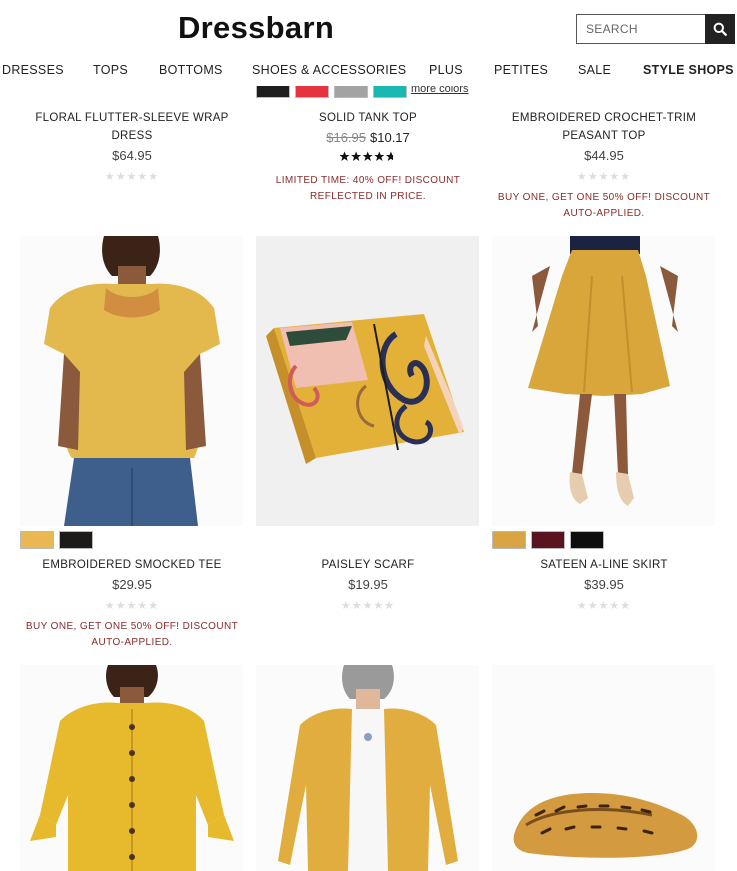 The image size is (737, 871). Describe the element at coordinates (446, 70) in the screenshot. I see `nav-plus: PLUS` at that location.